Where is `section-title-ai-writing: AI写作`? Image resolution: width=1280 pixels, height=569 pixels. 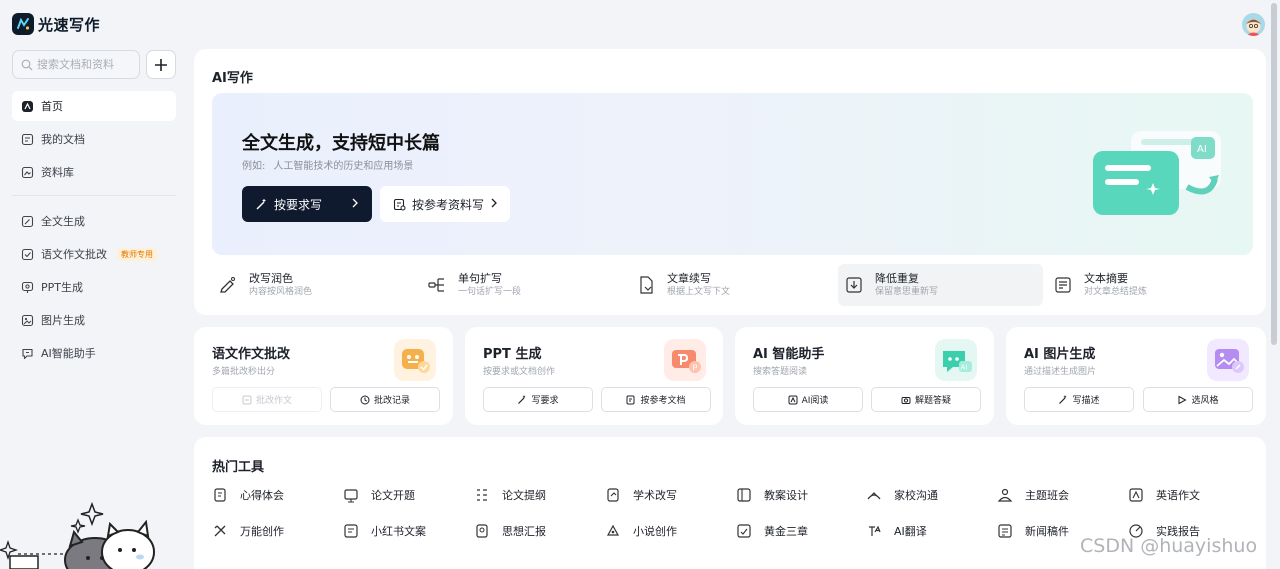
section-title-ai-writing: AI写作 is located at coordinates (232, 78).